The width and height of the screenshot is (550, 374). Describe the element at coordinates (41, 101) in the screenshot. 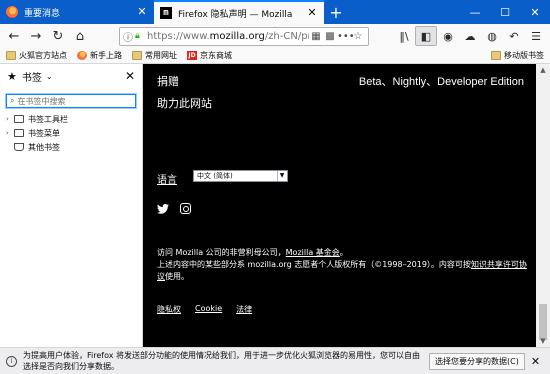

I see `search-placeholder: 在书签中搜索` at that location.